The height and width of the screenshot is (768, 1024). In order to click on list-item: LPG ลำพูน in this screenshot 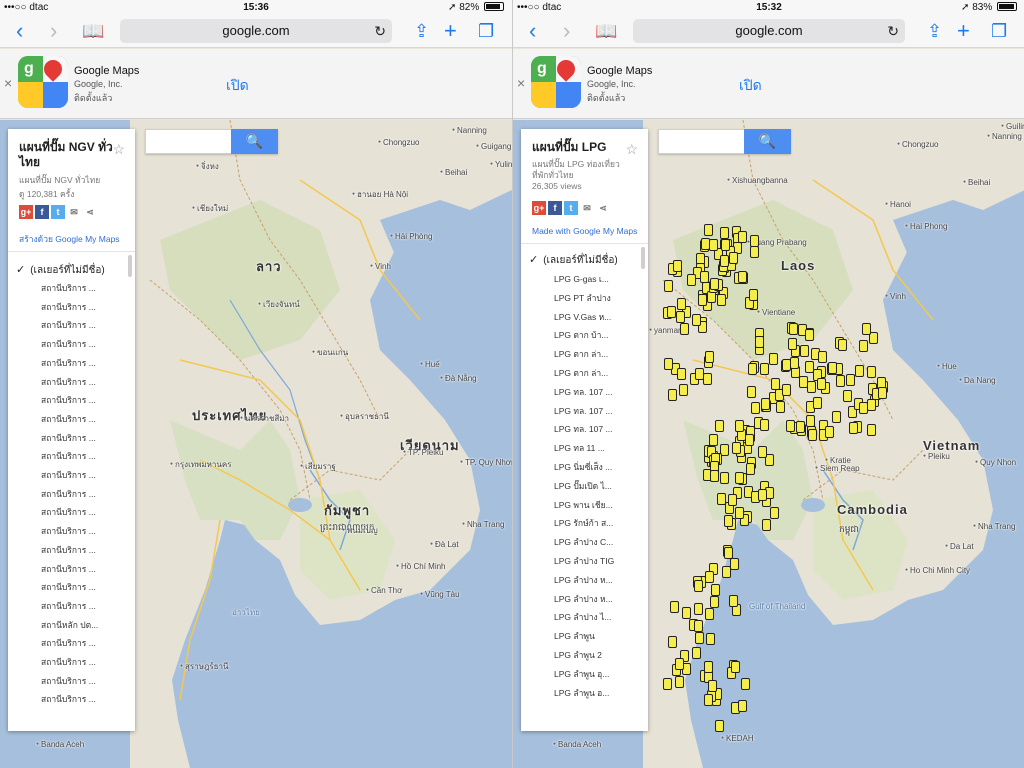, I will do `click(598, 636)`.